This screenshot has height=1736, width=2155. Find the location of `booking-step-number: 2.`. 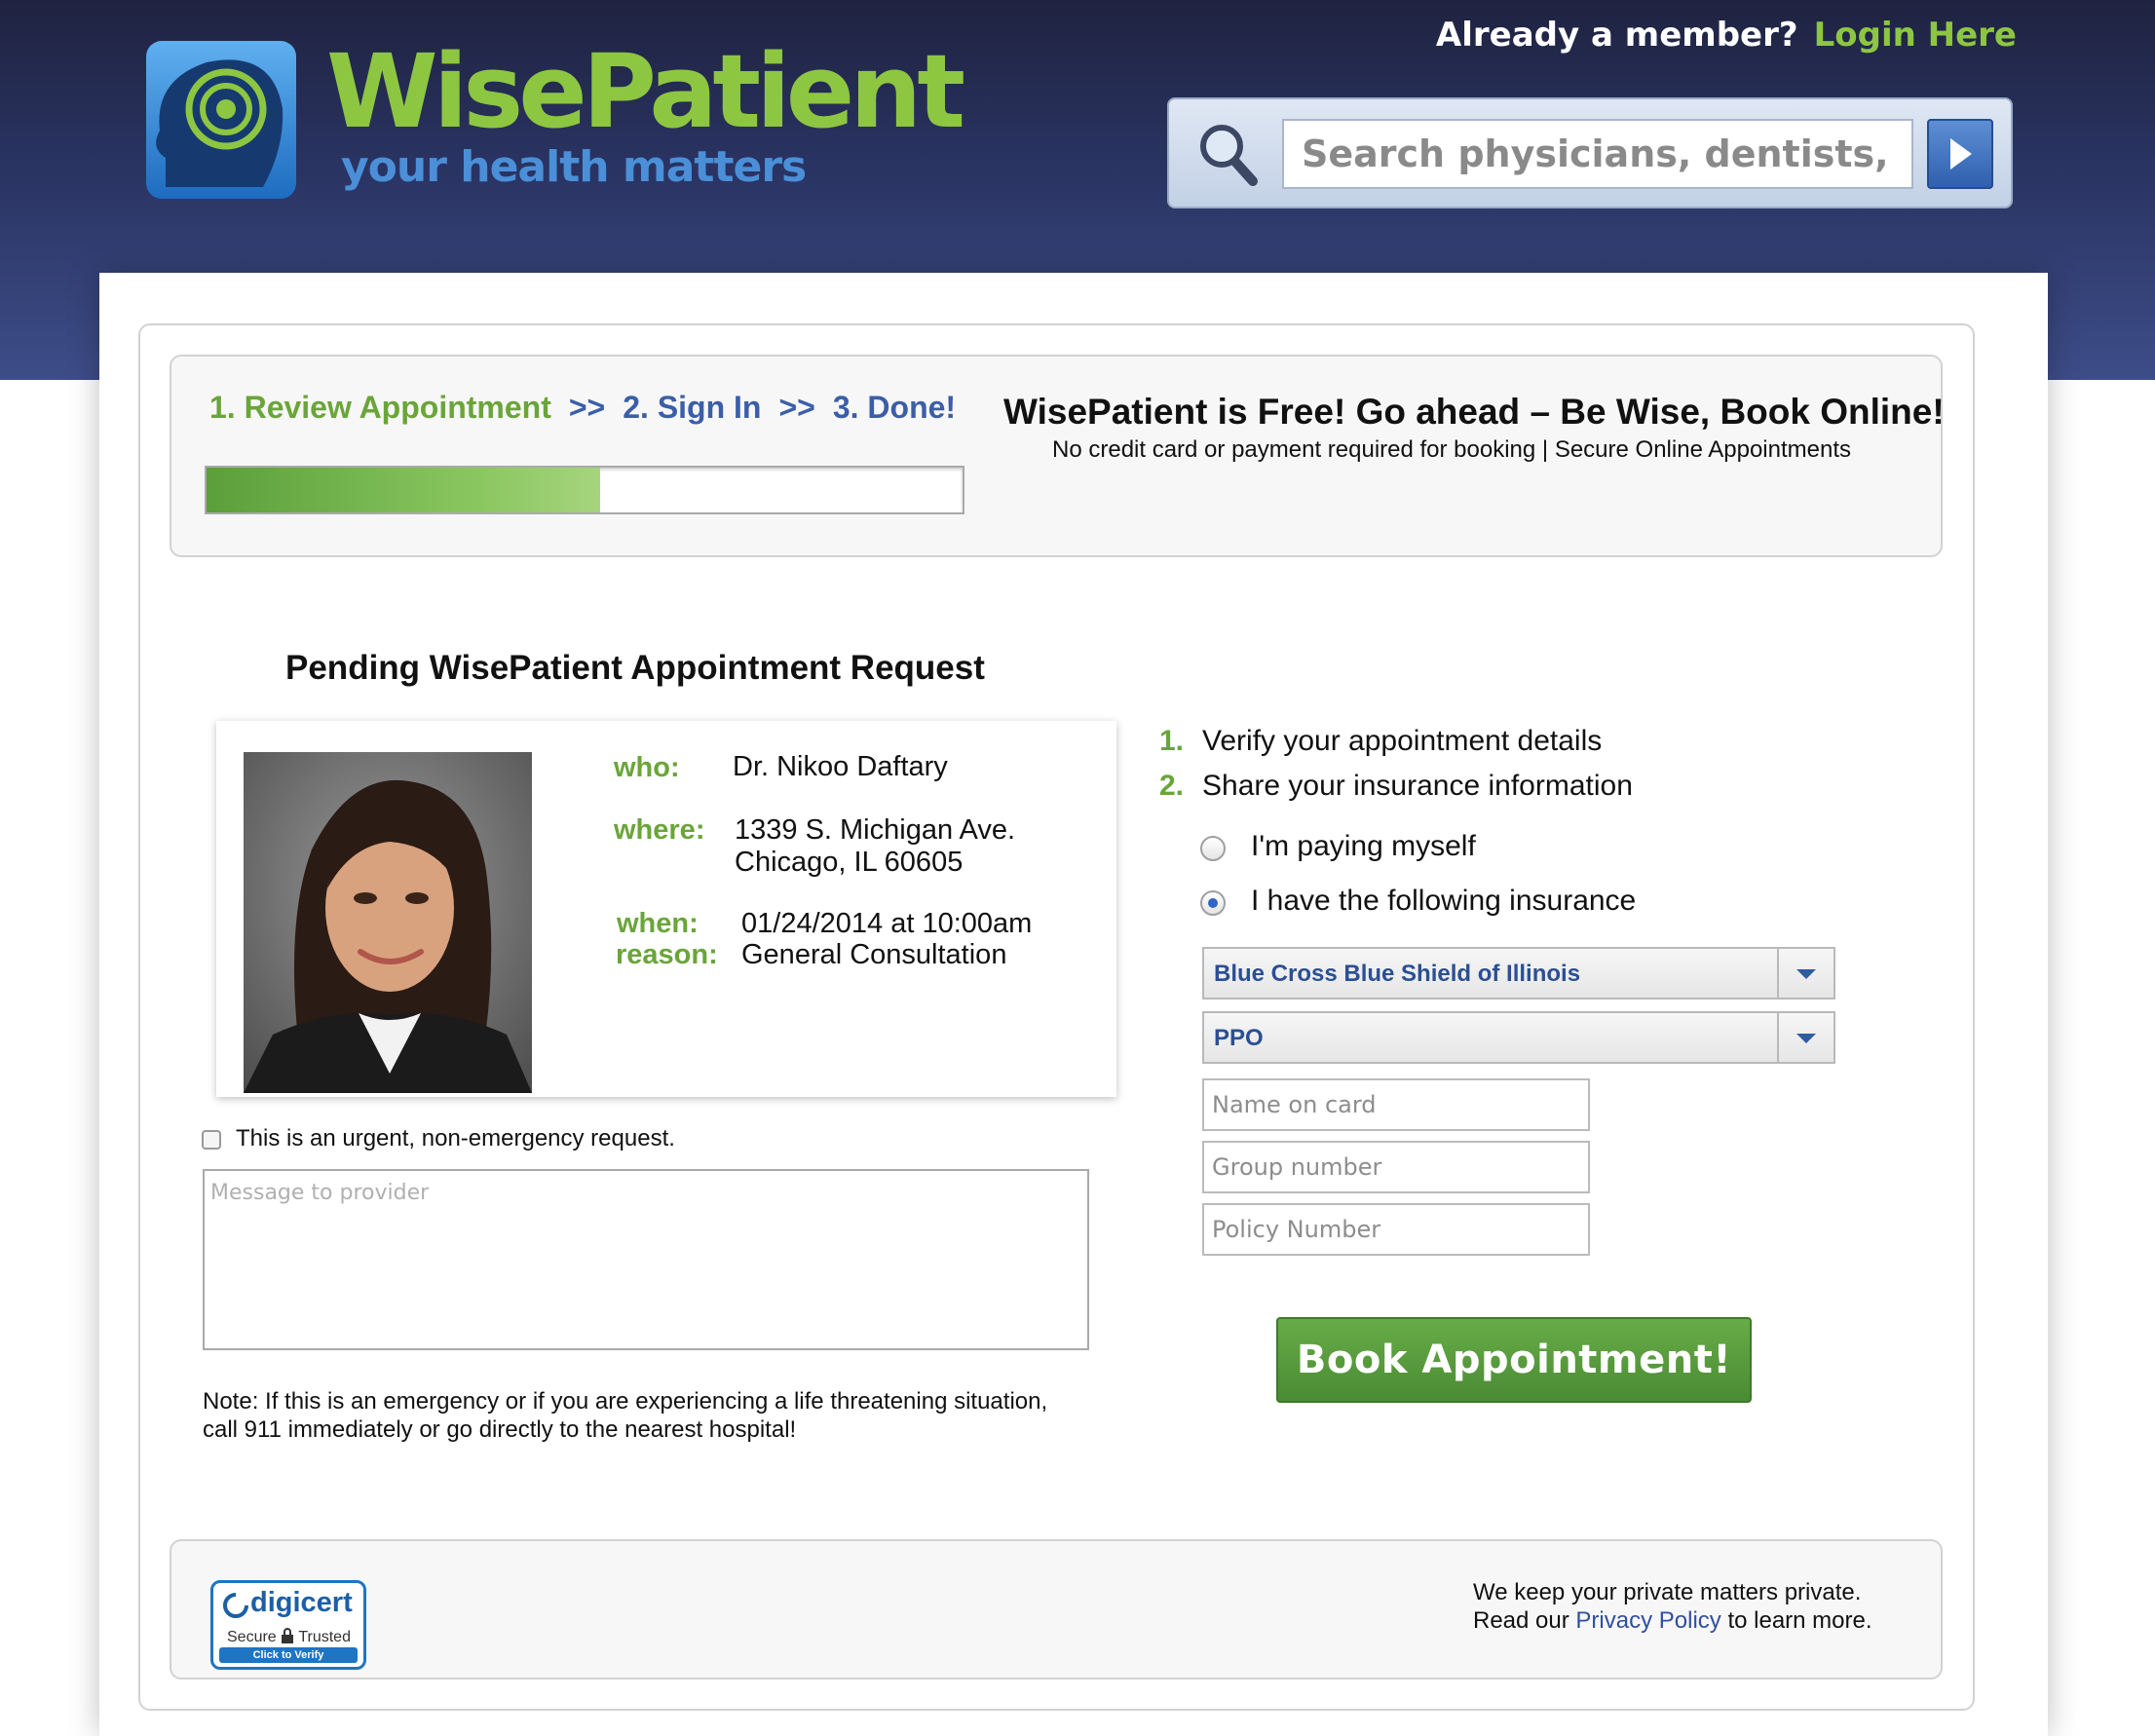

booking-step-number: 2. is located at coordinates (1172, 786).